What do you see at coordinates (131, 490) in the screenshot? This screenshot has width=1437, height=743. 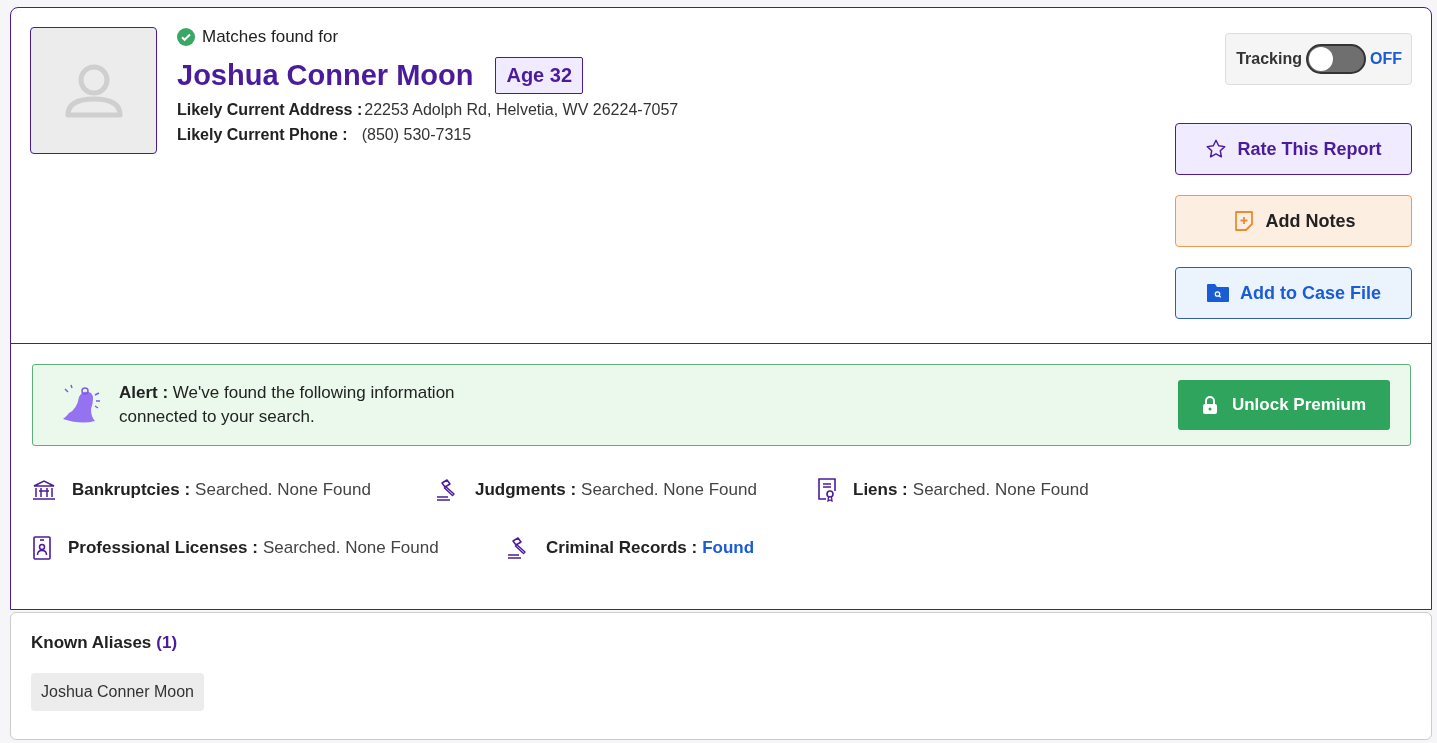 I see `record-label: Bankruptcies :` at bounding box center [131, 490].